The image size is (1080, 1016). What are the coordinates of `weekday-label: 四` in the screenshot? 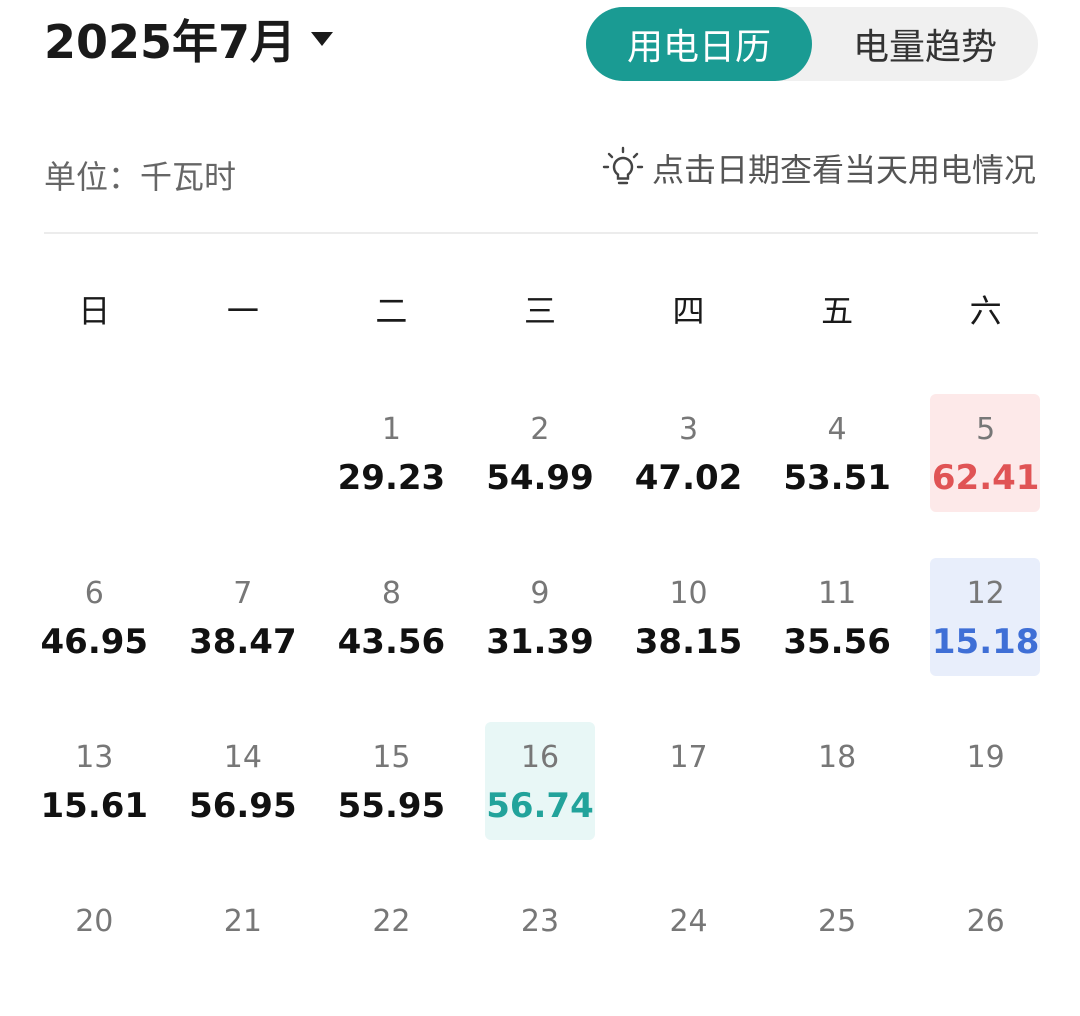 It's located at (688, 311).